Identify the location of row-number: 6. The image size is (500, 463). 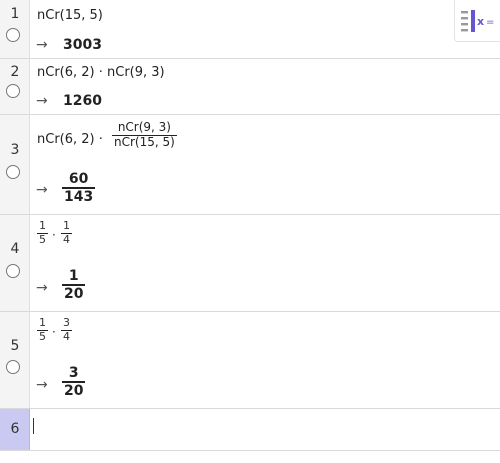
(15, 429).